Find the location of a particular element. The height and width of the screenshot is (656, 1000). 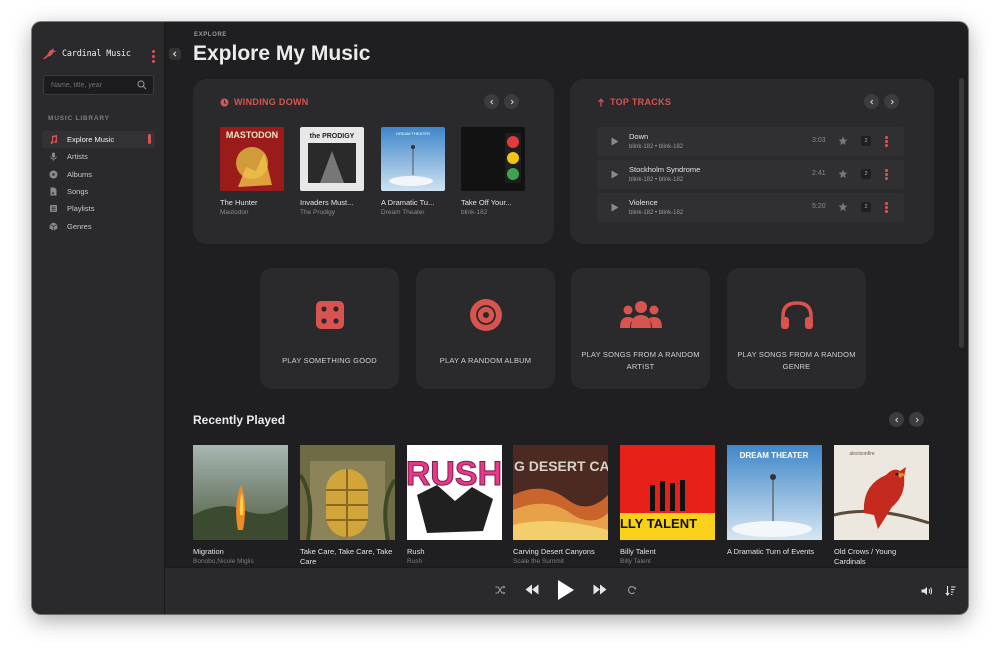

play-something-good-button: PLAY SOMETHING GOOD is located at coordinates (329, 328).